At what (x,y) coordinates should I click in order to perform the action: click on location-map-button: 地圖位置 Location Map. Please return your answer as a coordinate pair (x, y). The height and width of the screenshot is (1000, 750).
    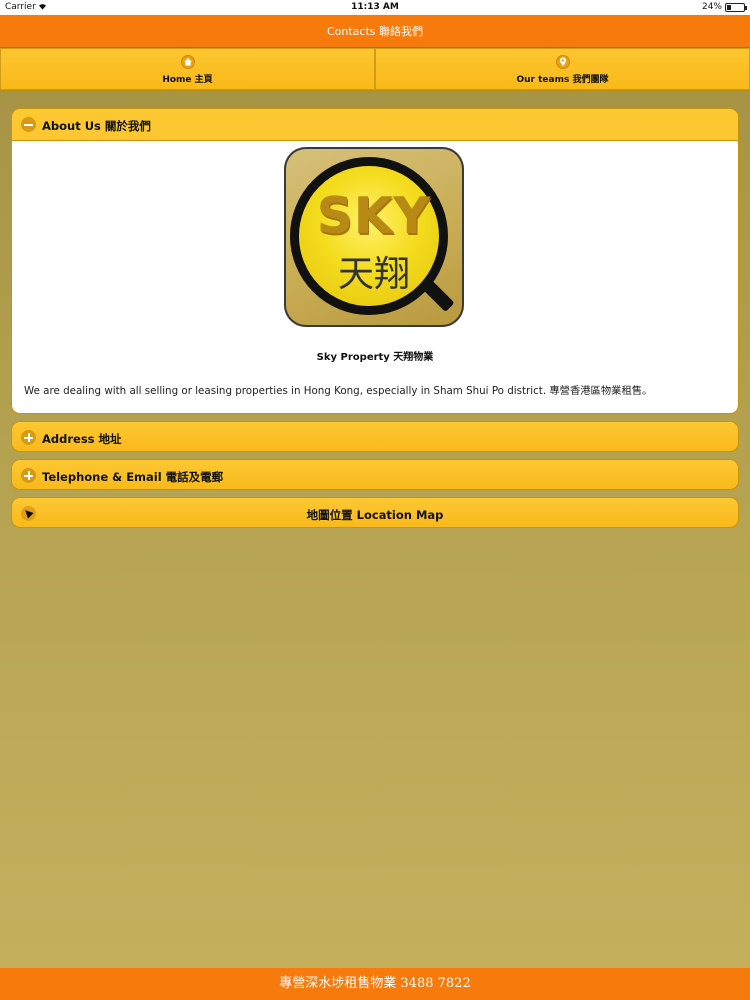
    Looking at the image, I should click on (375, 512).